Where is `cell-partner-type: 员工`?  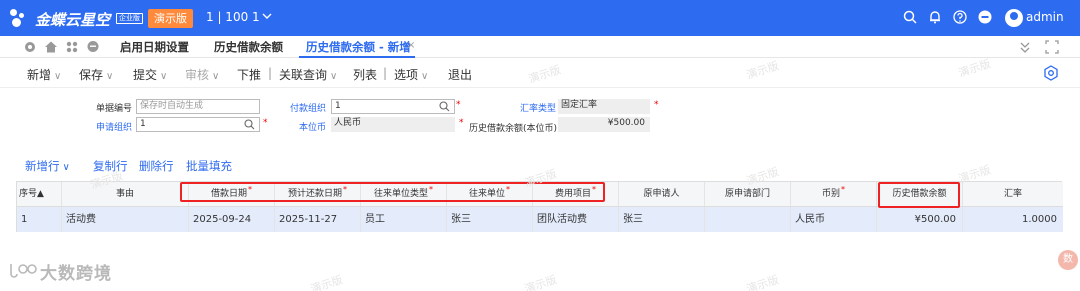
cell-partner-type: 员工 is located at coordinates (404, 219).